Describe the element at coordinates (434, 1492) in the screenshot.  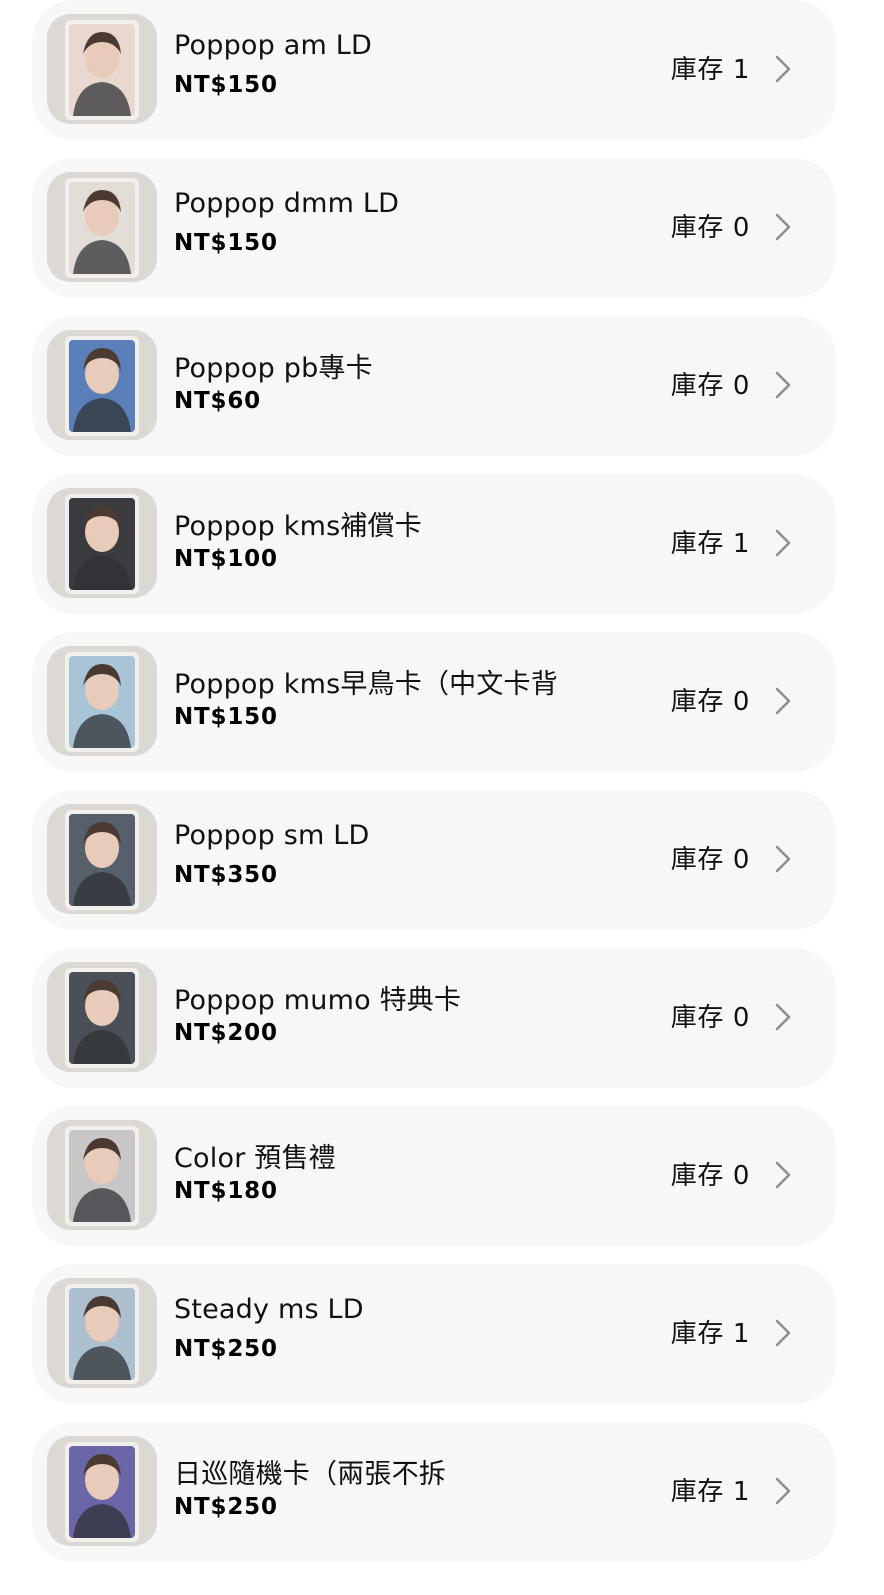
I see `product-row: 日巡隨機卡（兩張不拆 NT$250 庫存 1` at that location.